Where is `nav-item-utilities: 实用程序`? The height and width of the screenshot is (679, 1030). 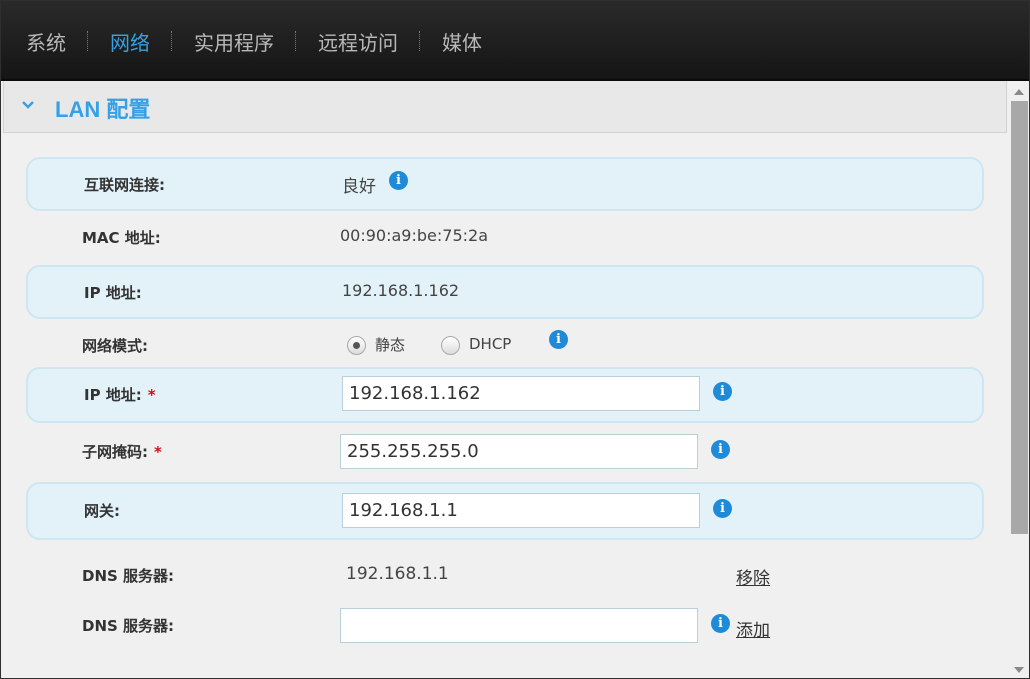 nav-item-utilities: 实用程序 is located at coordinates (234, 41).